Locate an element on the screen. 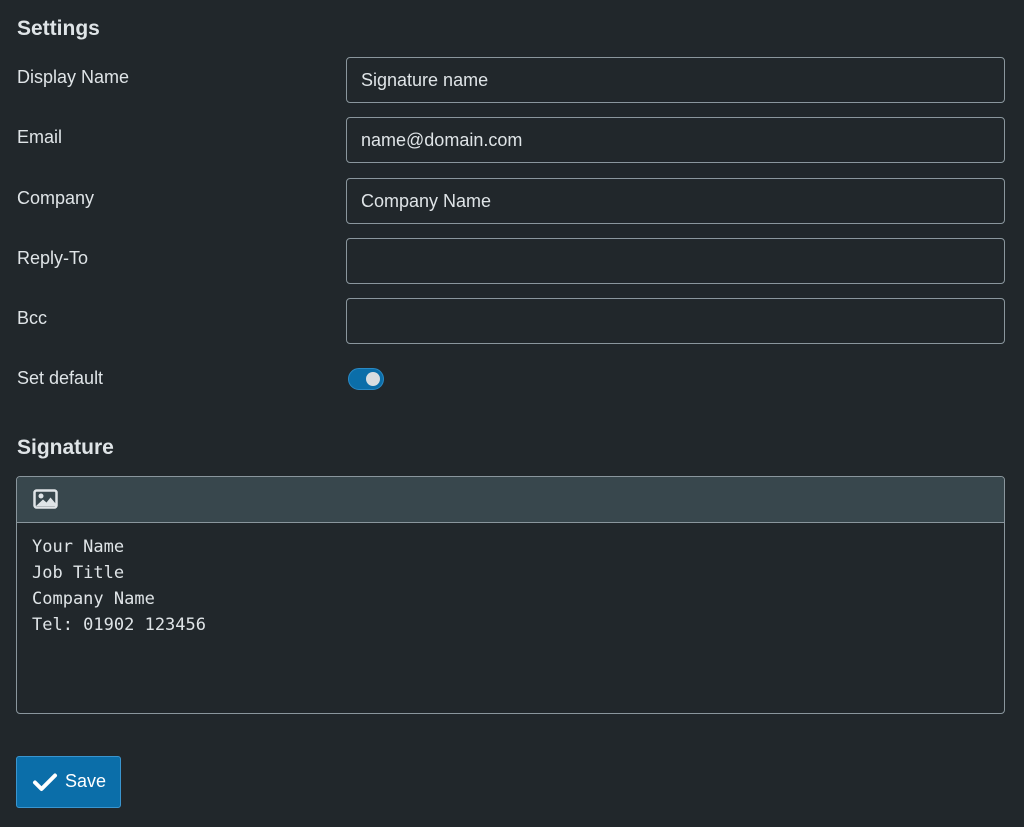 Image resolution: width=1024 pixels, height=827 pixels. editor-toolbar is located at coordinates (510, 500).